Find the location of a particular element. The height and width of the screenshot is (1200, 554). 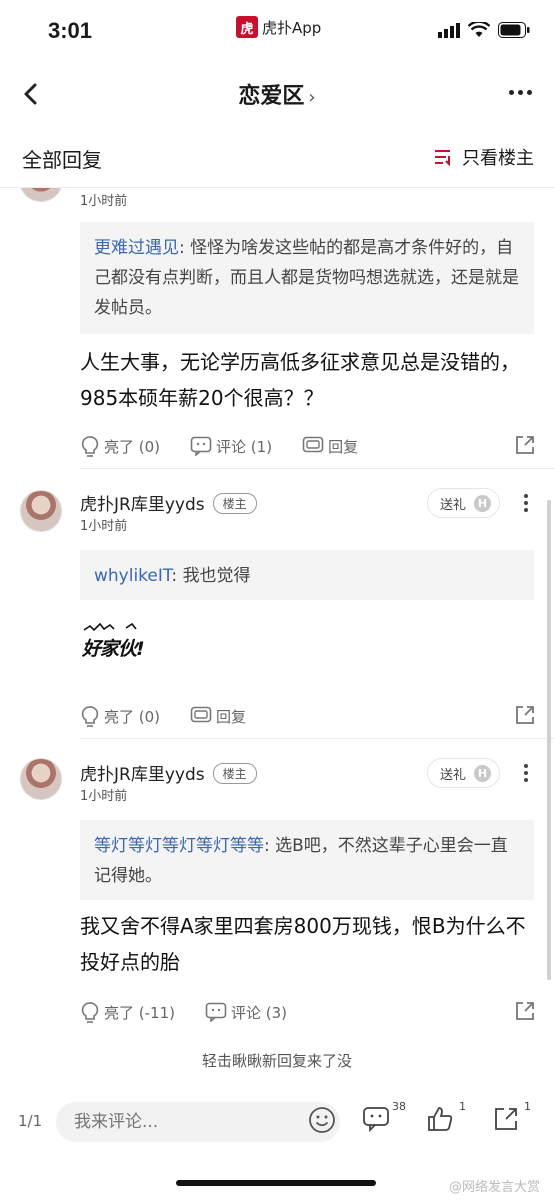

quote-author: whylikeIT is located at coordinates (132, 576).